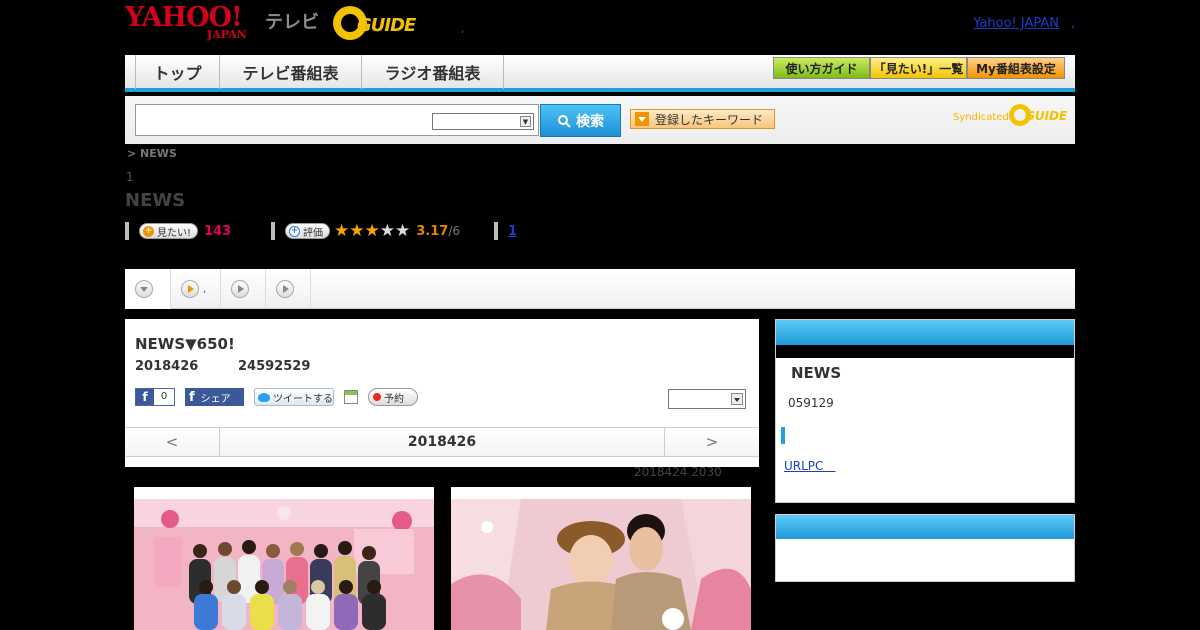 The width and height of the screenshot is (1200, 630). I want to click on rate-button: + 評価, so click(307, 231).